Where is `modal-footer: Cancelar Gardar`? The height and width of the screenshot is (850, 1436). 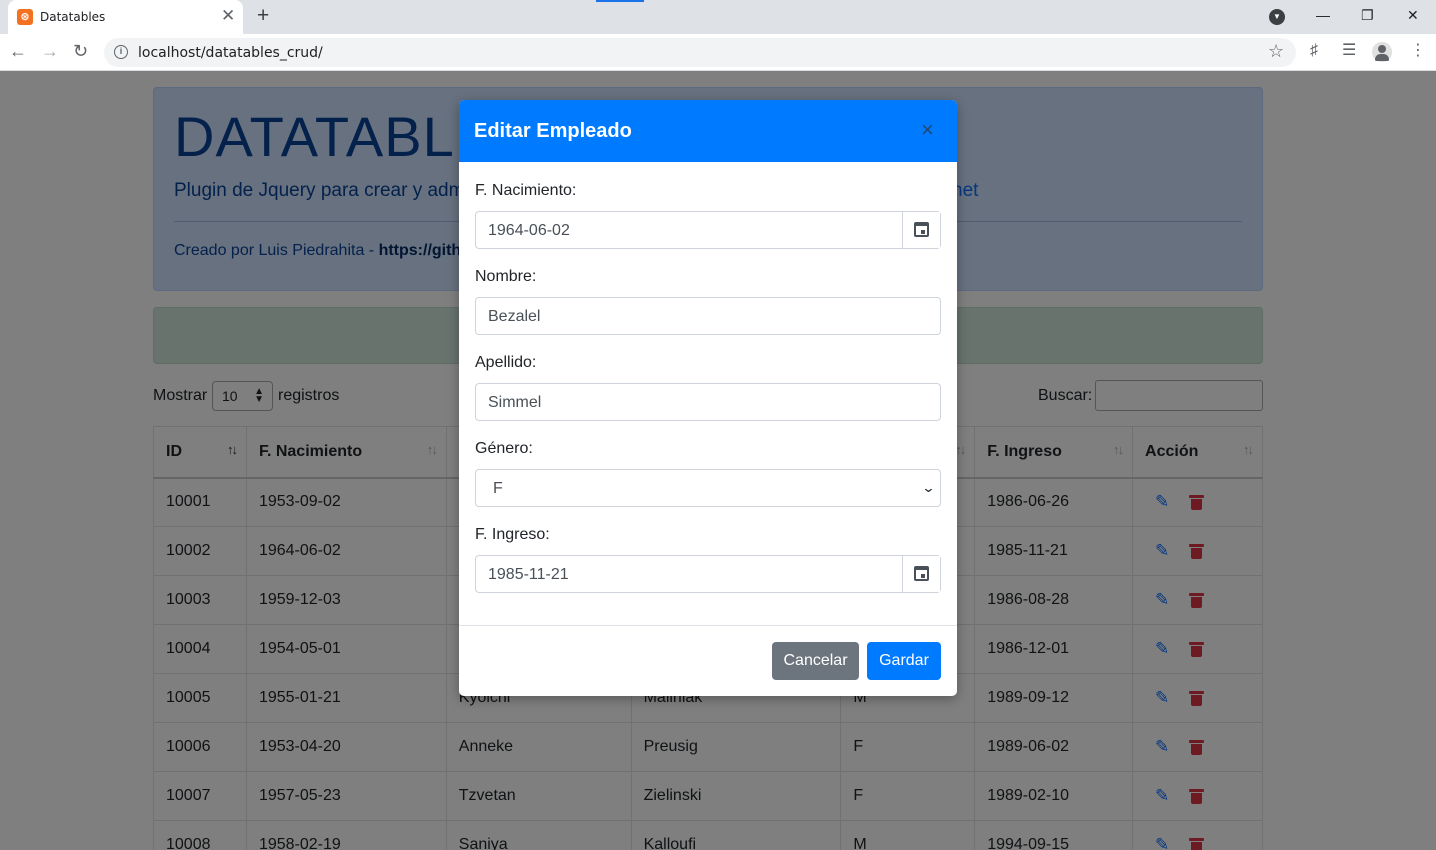 modal-footer: Cancelar Gardar is located at coordinates (708, 660).